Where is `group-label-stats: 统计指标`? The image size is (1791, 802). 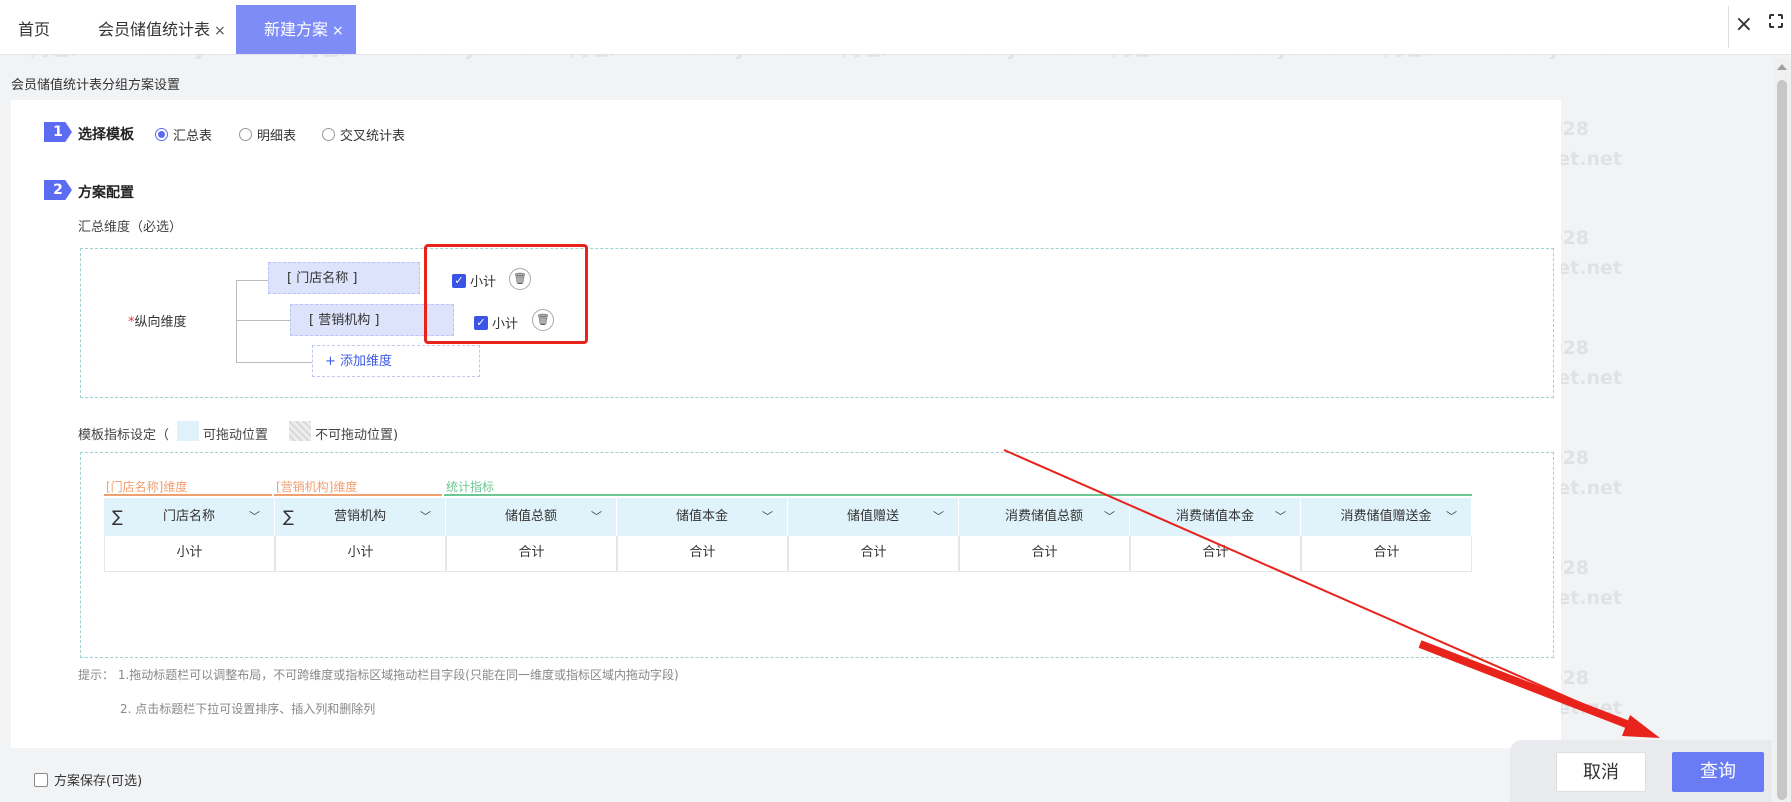 group-label-stats: 统计指标 is located at coordinates (470, 487).